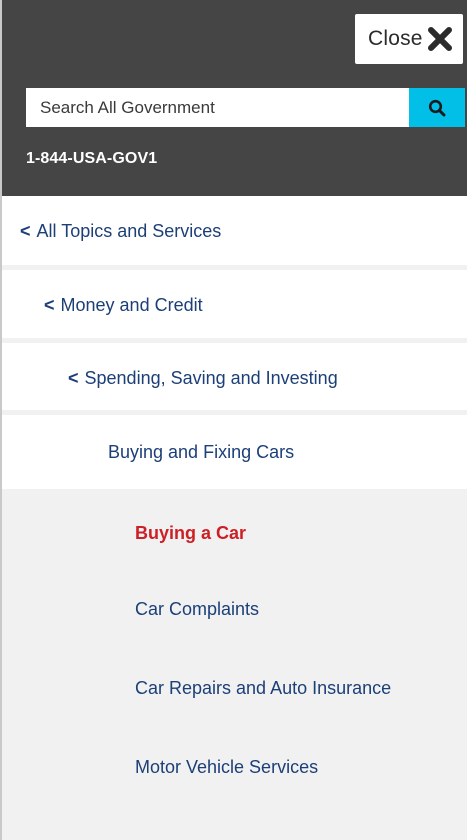  I want to click on breadcrumb-label: Spending, Saving and Investing, so click(211, 377).